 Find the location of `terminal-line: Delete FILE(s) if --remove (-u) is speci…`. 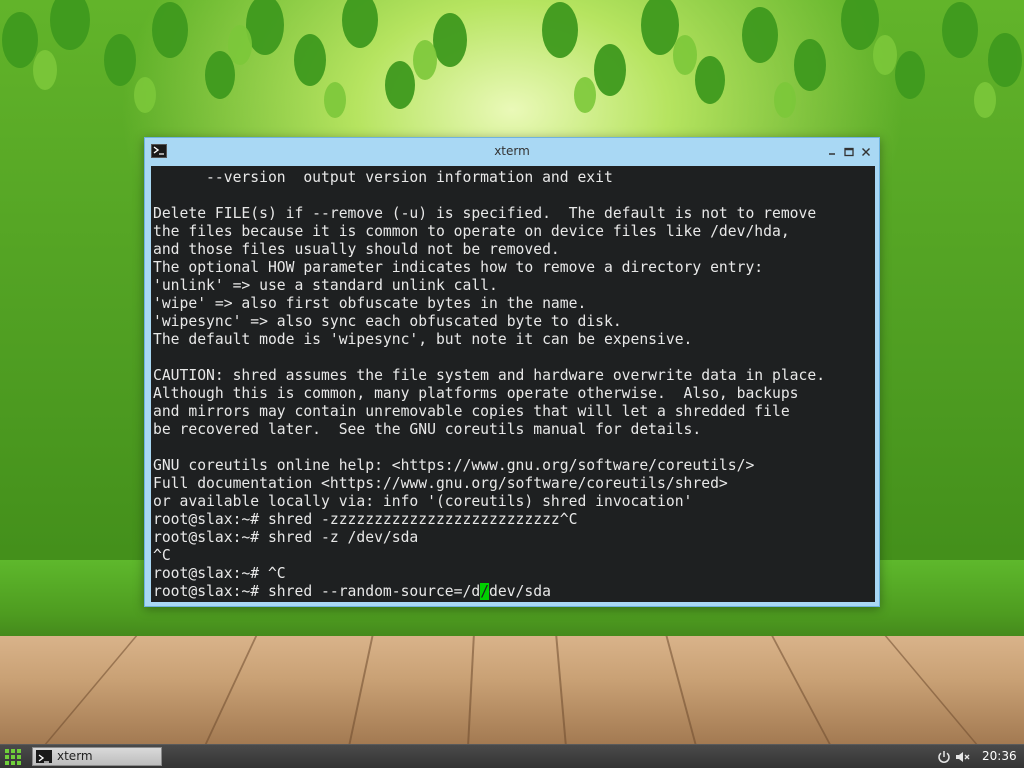

terminal-line: Delete FILE(s) if --remove (-u) is speci… is located at coordinates (485, 213).